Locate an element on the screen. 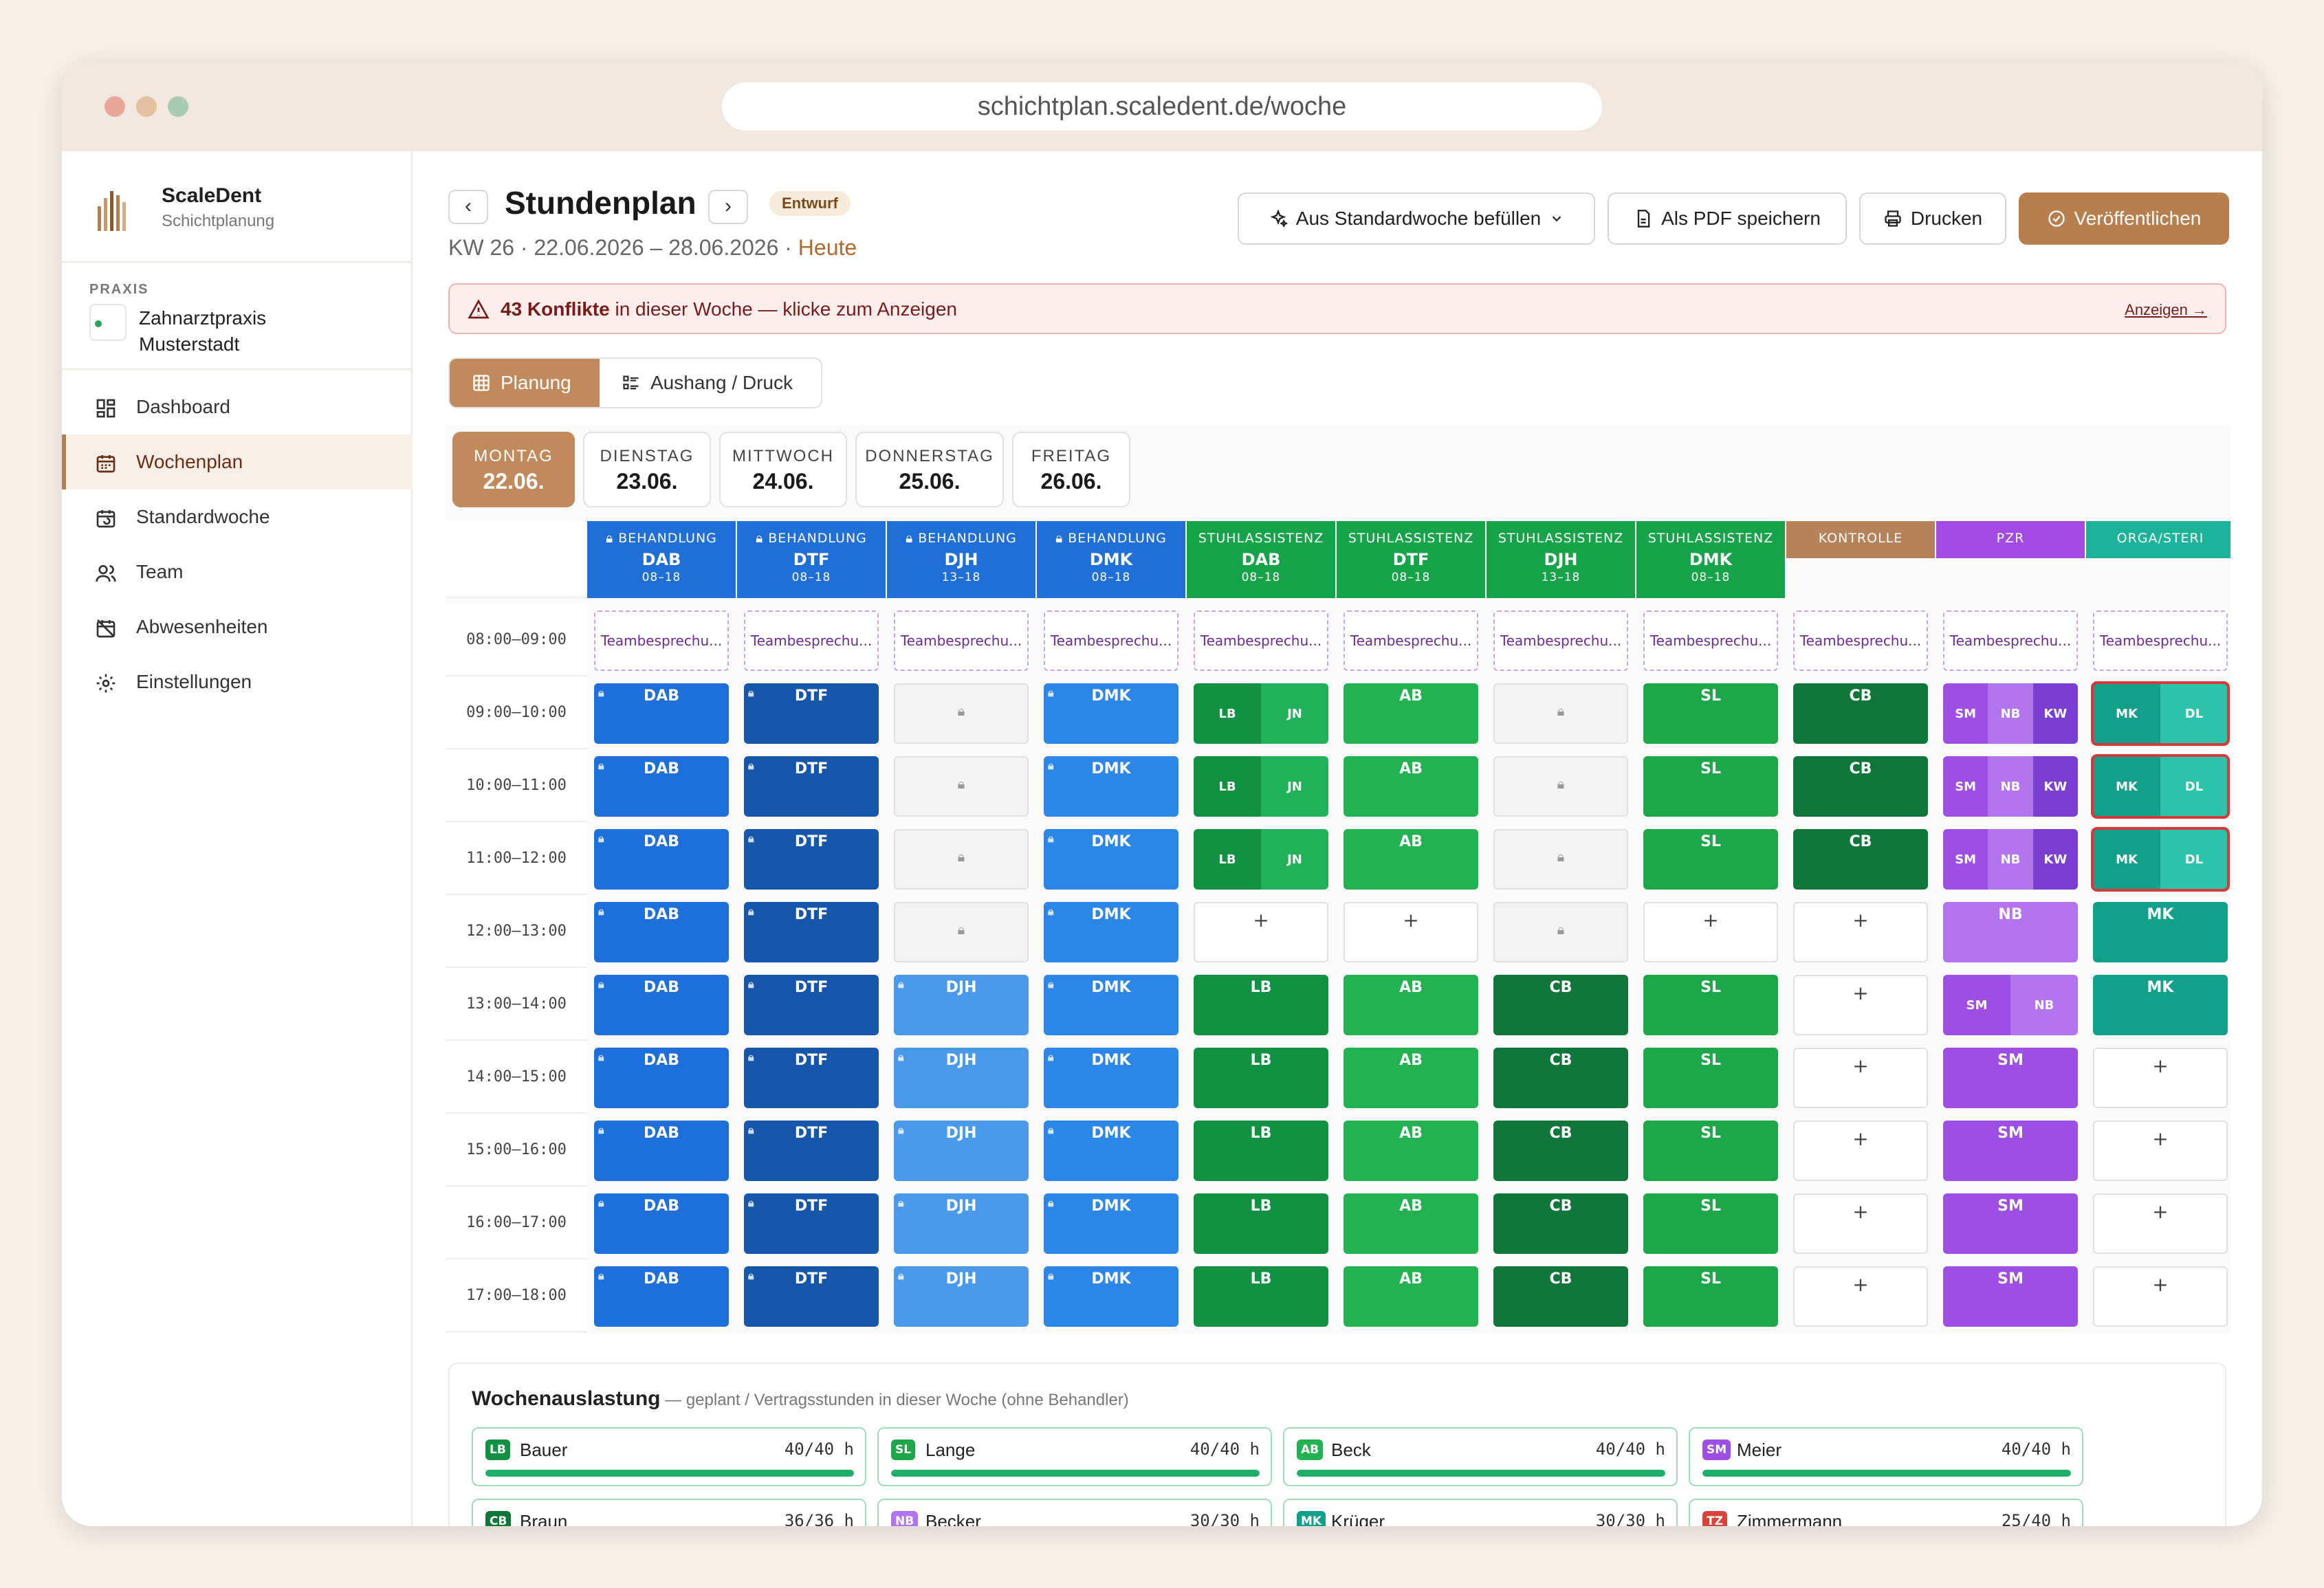  close-window-dot is located at coordinates (115, 106).